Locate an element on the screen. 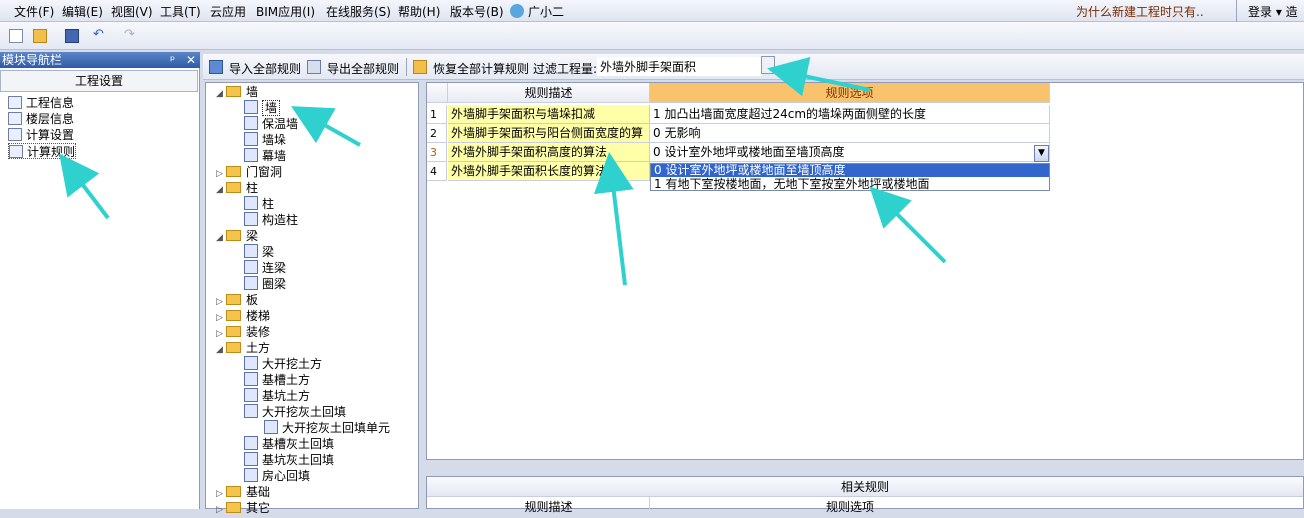 Image resolution: width=1304 pixels, height=518 pixels. tree-leaf: 大开挖土方 is located at coordinates (278, 364).